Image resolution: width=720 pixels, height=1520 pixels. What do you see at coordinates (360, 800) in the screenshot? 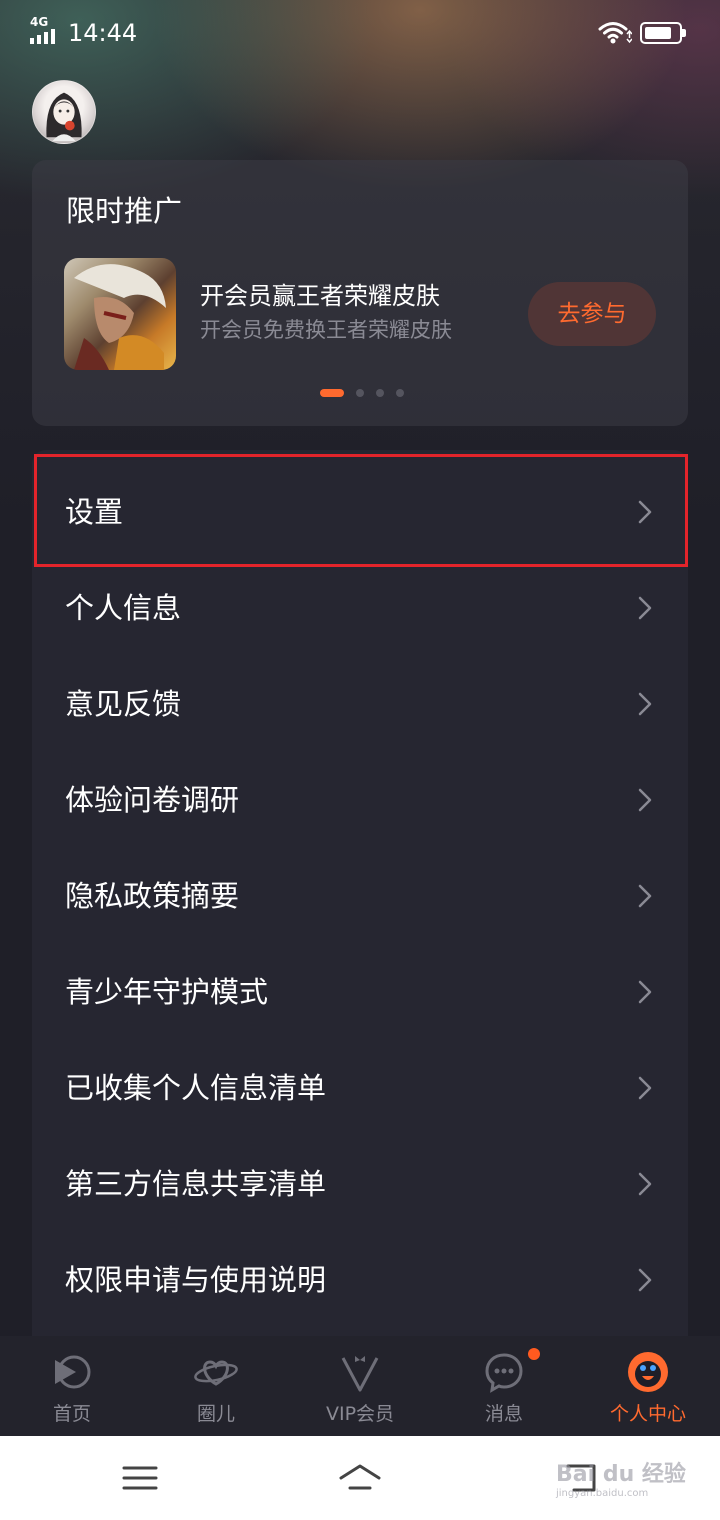
I see `menu-item-survey: 体验问卷调研` at bounding box center [360, 800].